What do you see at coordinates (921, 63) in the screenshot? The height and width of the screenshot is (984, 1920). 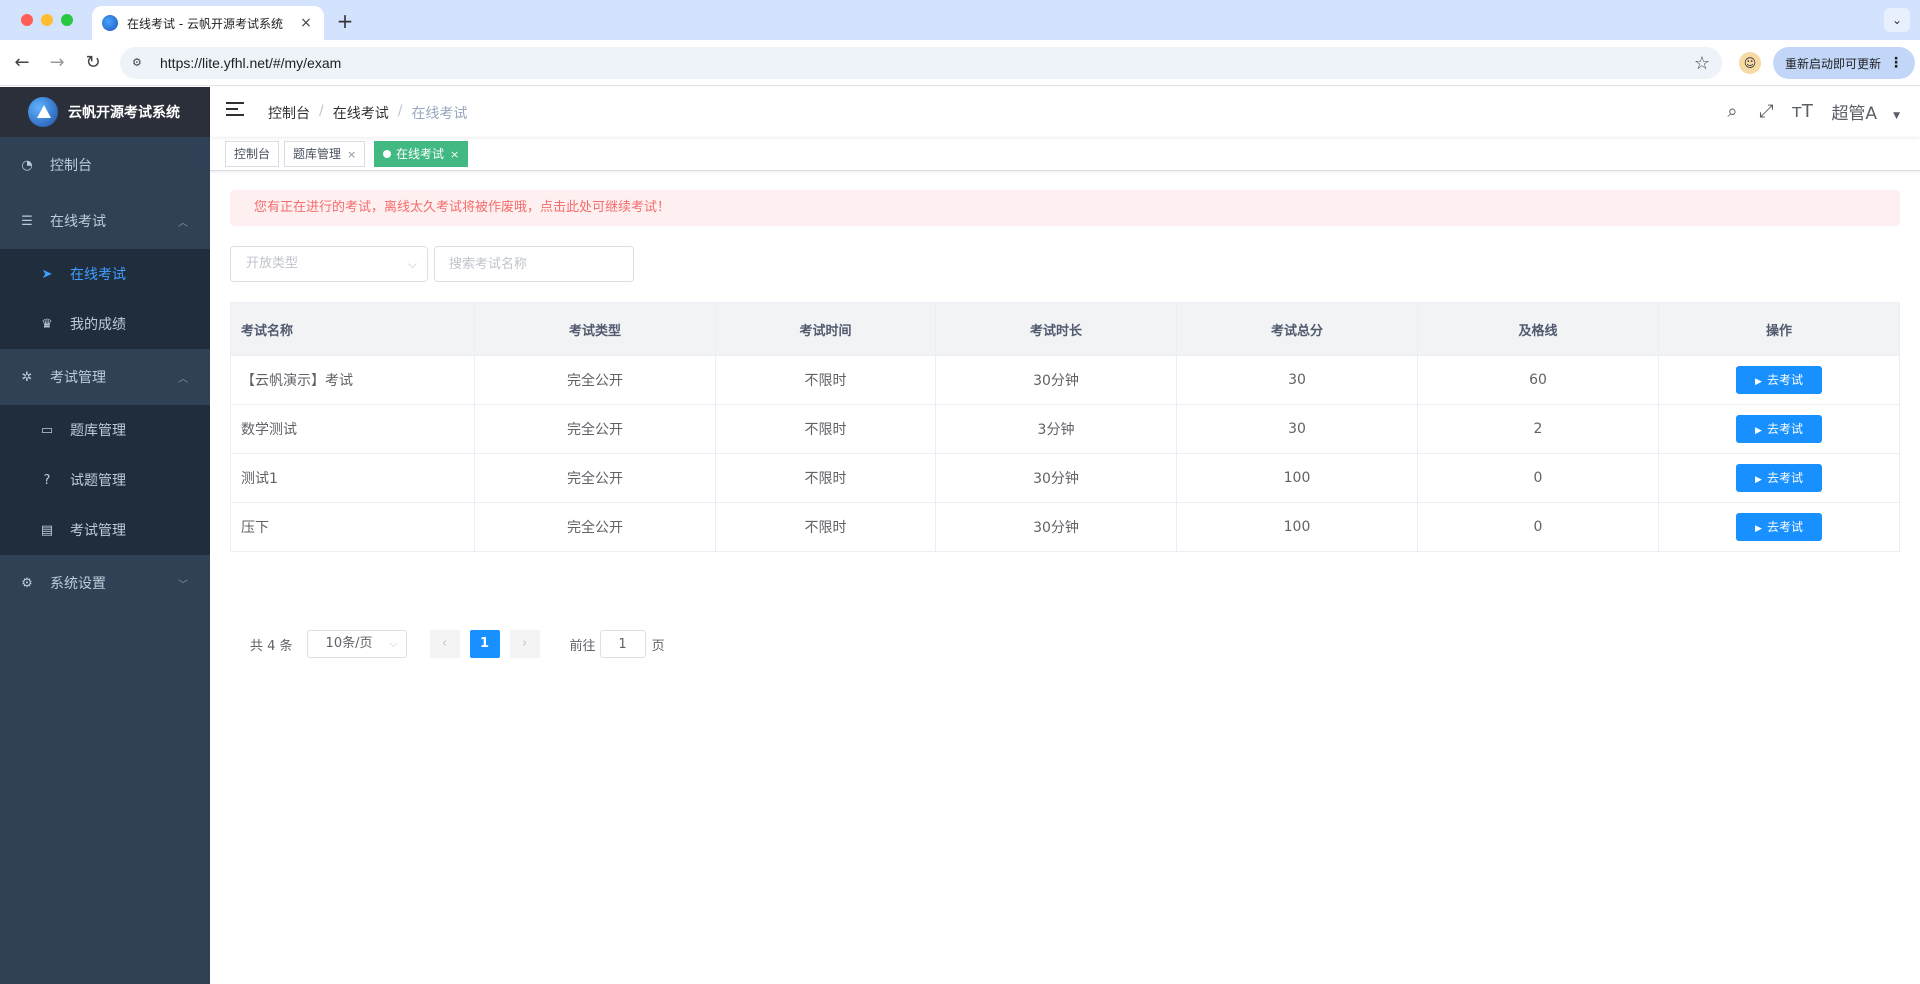 I see `address-bar: ⚙ https://lite.yfhl.net/#/my/exam ☆` at bounding box center [921, 63].